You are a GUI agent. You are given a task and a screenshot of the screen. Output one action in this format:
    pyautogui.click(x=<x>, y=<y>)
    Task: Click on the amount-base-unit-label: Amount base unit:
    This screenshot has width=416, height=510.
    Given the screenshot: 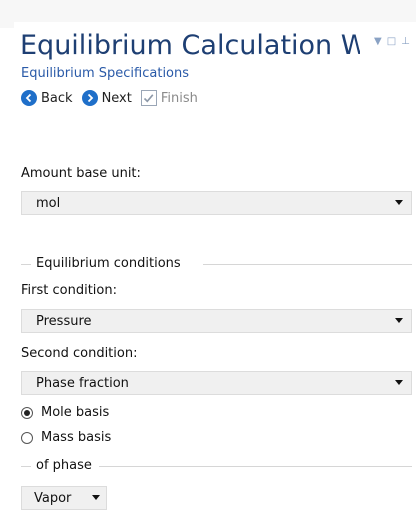 What is the action you would take?
    pyautogui.click(x=81, y=173)
    